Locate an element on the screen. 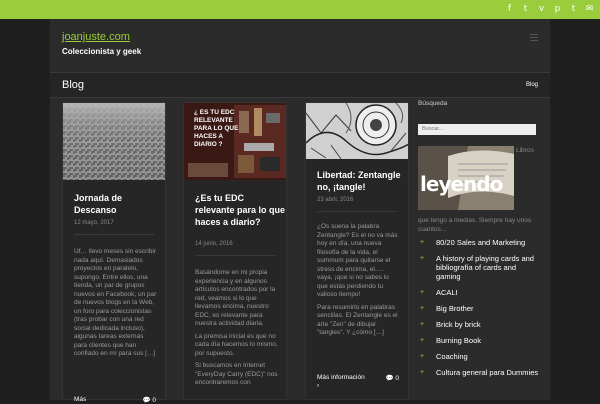  category-item: + ACALI is located at coordinates (480, 292).